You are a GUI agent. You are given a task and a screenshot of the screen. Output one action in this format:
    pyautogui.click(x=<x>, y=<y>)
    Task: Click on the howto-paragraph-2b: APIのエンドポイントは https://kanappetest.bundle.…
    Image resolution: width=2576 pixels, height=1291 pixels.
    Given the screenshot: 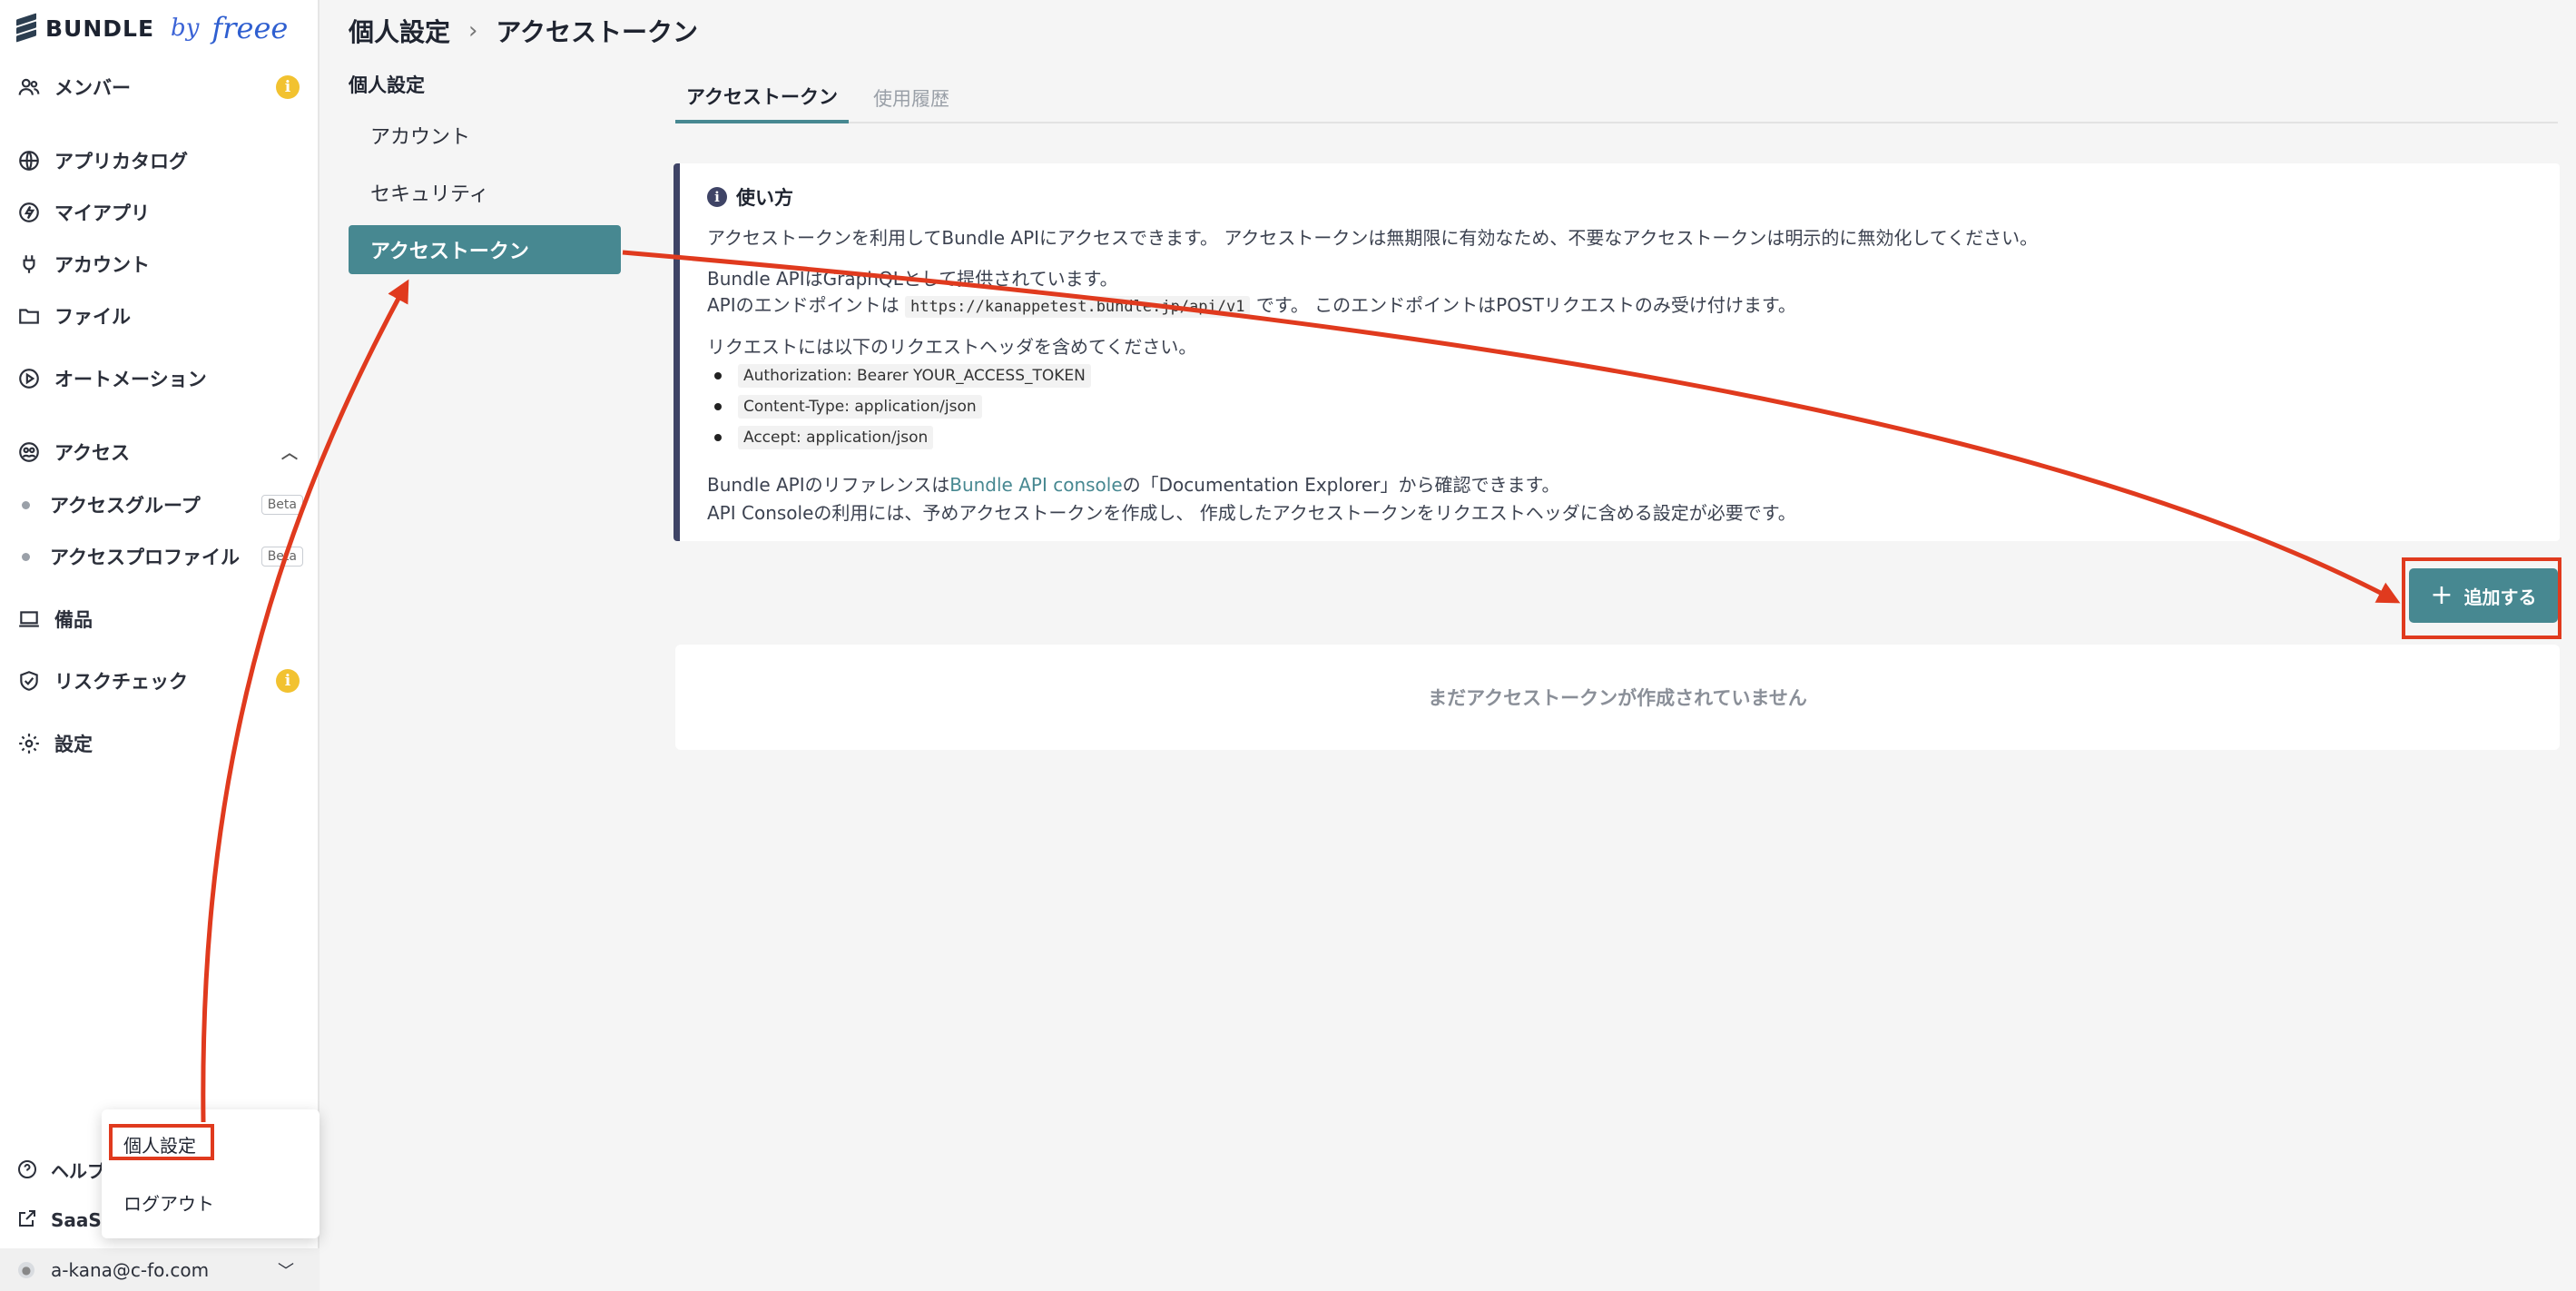 What is the action you would take?
    pyautogui.click(x=1251, y=305)
    